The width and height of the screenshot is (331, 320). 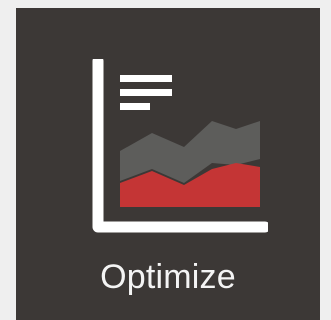 I want to click on tile-label: Optimize, so click(x=168, y=277).